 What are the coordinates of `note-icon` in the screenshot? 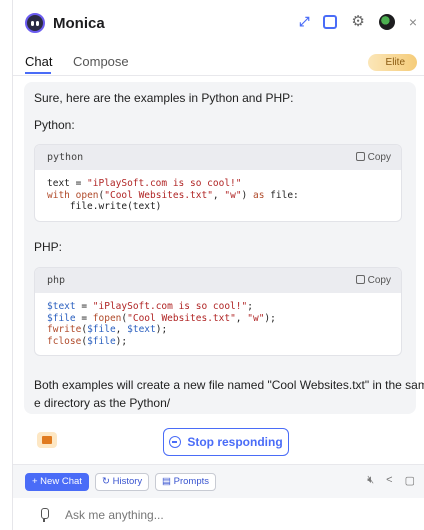 It's located at (330, 22).